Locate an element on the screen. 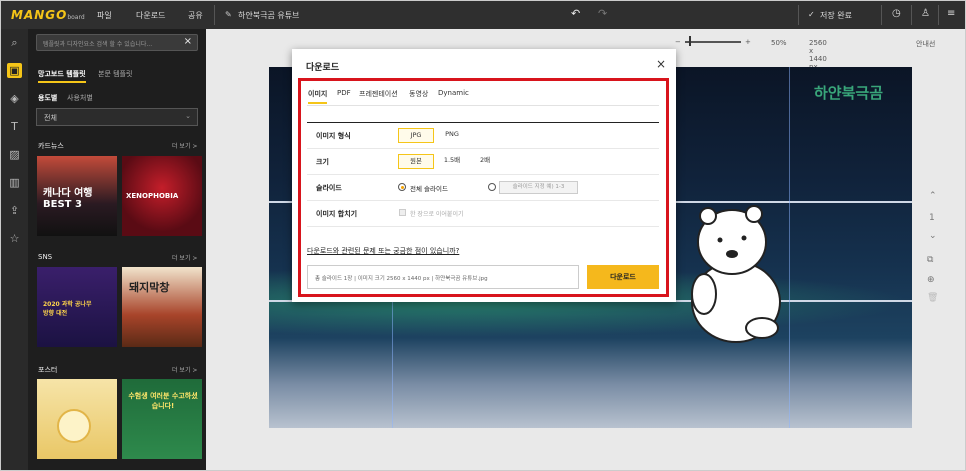 The width and height of the screenshot is (966, 471). document-title: 하얀북극곰 유튜브 is located at coordinates (268, 15).